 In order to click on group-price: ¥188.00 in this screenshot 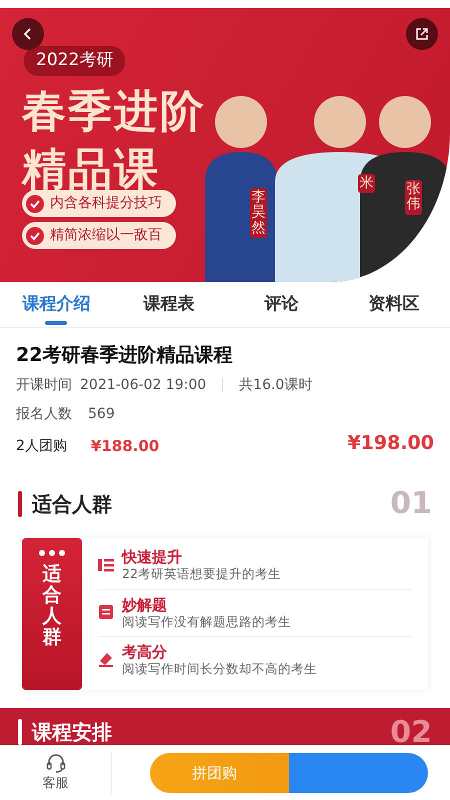, I will do `click(125, 446)`.